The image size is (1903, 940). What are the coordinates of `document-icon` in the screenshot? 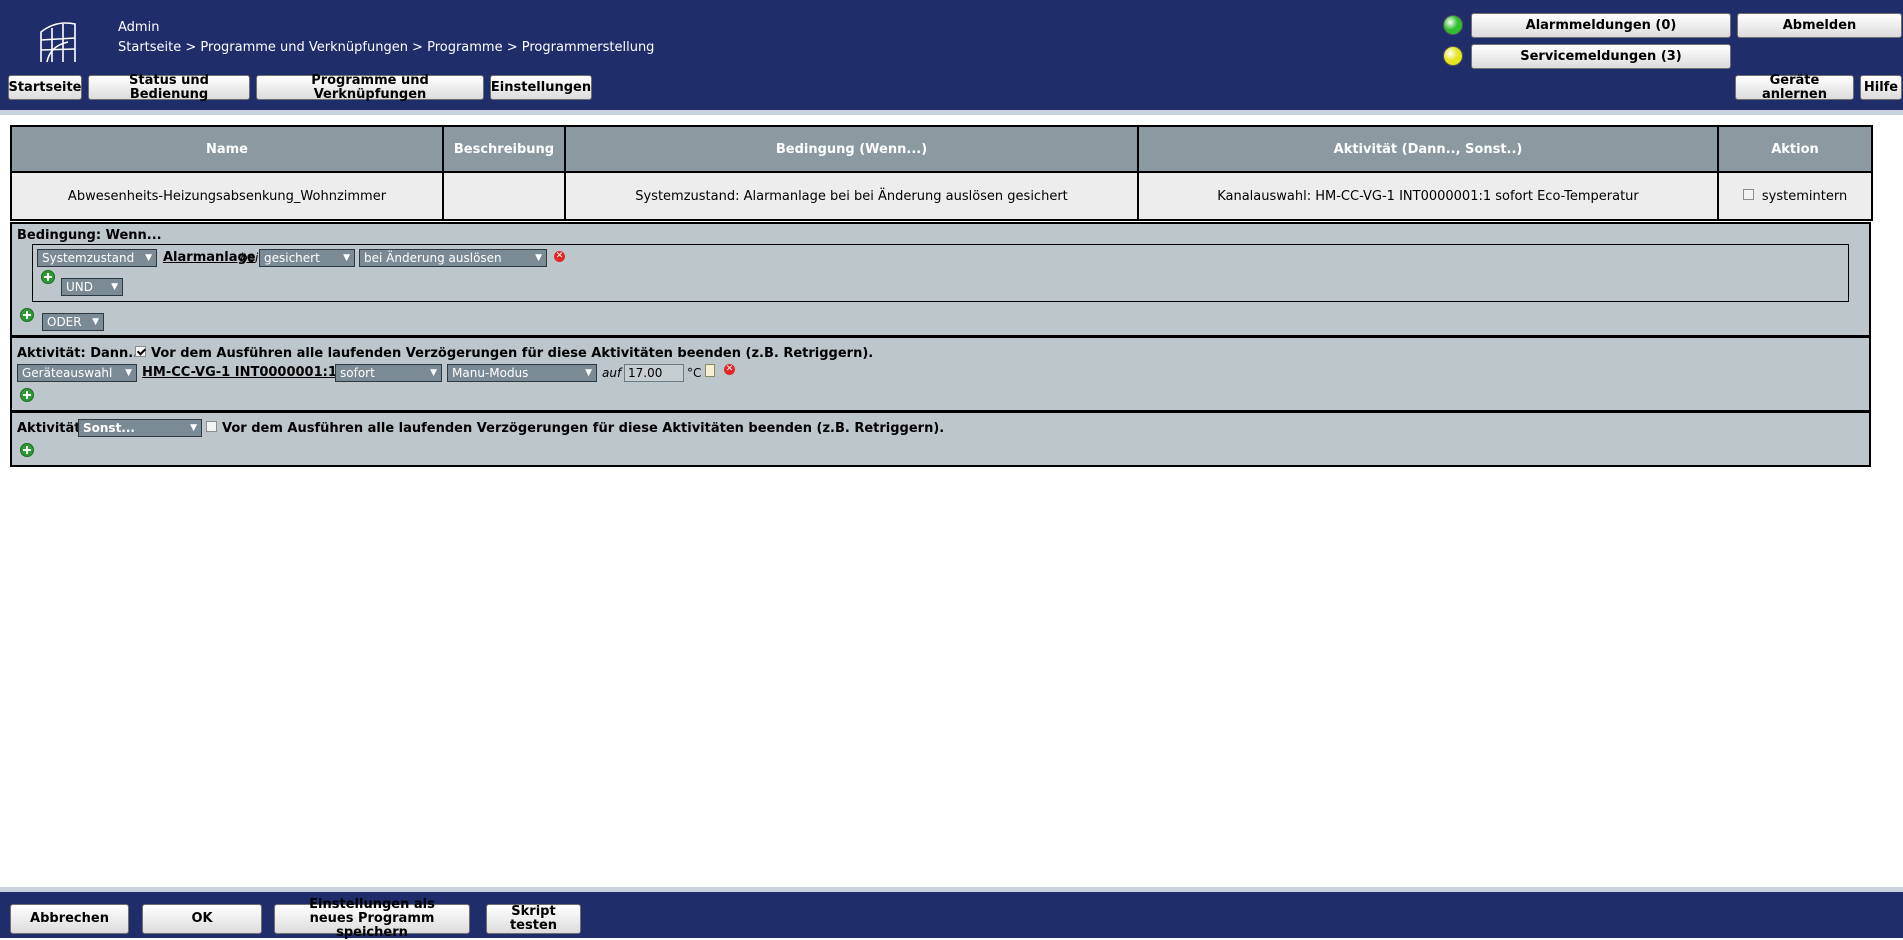 It's located at (710, 370).